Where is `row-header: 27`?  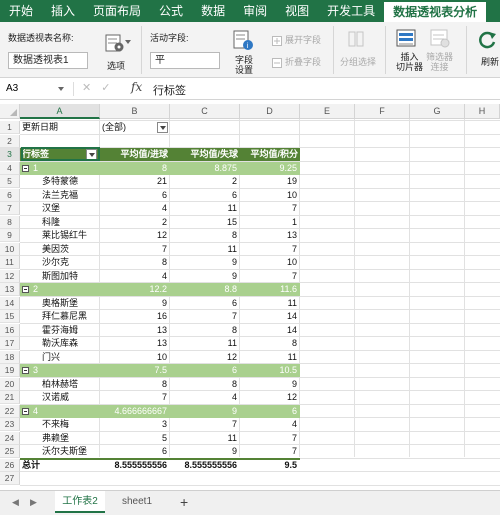 row-header: 27 is located at coordinates (10, 478).